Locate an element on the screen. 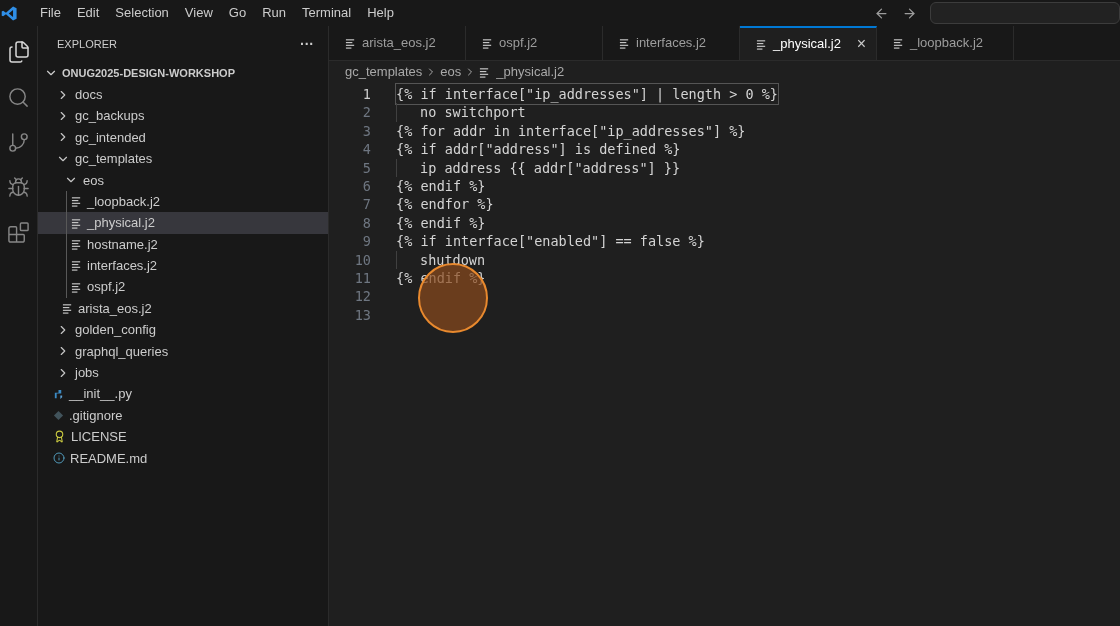 This screenshot has height=626, width=1120. editor-tab: arista_eos.j2 is located at coordinates (397, 43).